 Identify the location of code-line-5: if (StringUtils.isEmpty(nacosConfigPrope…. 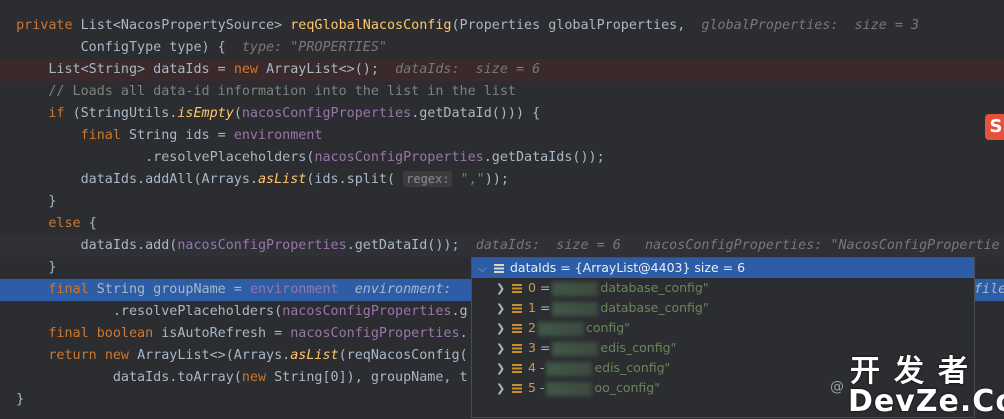
(502, 114).